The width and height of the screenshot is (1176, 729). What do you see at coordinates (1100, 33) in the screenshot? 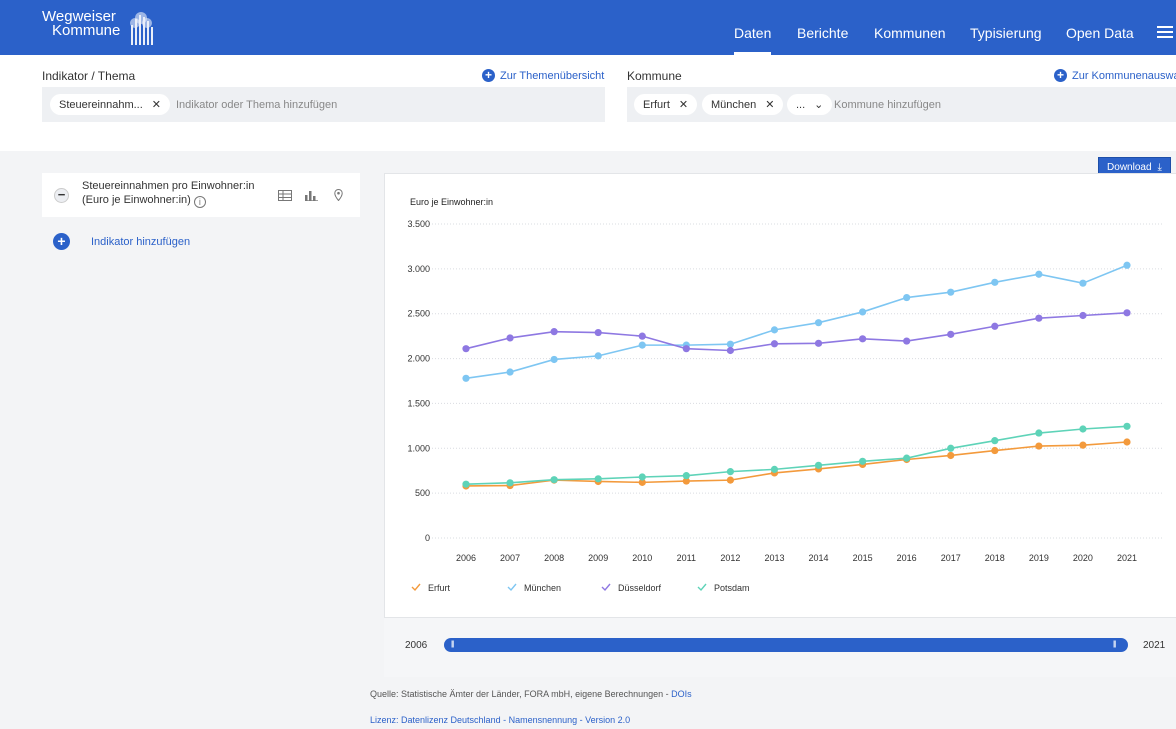
I see `nav-open-data: Open Data` at bounding box center [1100, 33].